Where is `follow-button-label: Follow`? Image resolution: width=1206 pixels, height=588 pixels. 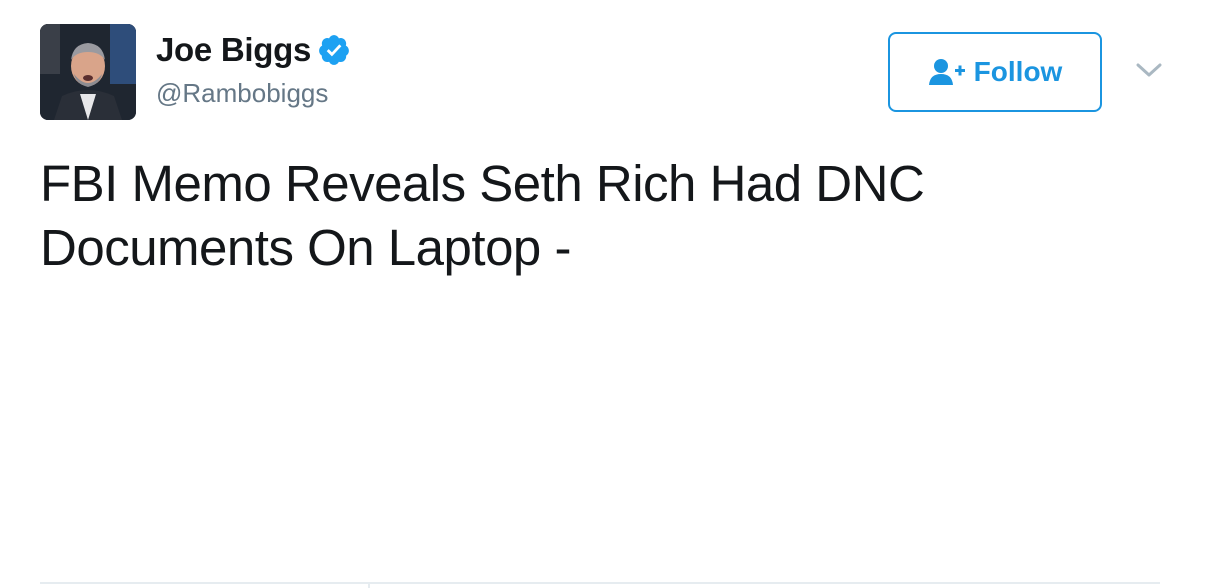
follow-button-label: Follow is located at coordinates (1018, 71).